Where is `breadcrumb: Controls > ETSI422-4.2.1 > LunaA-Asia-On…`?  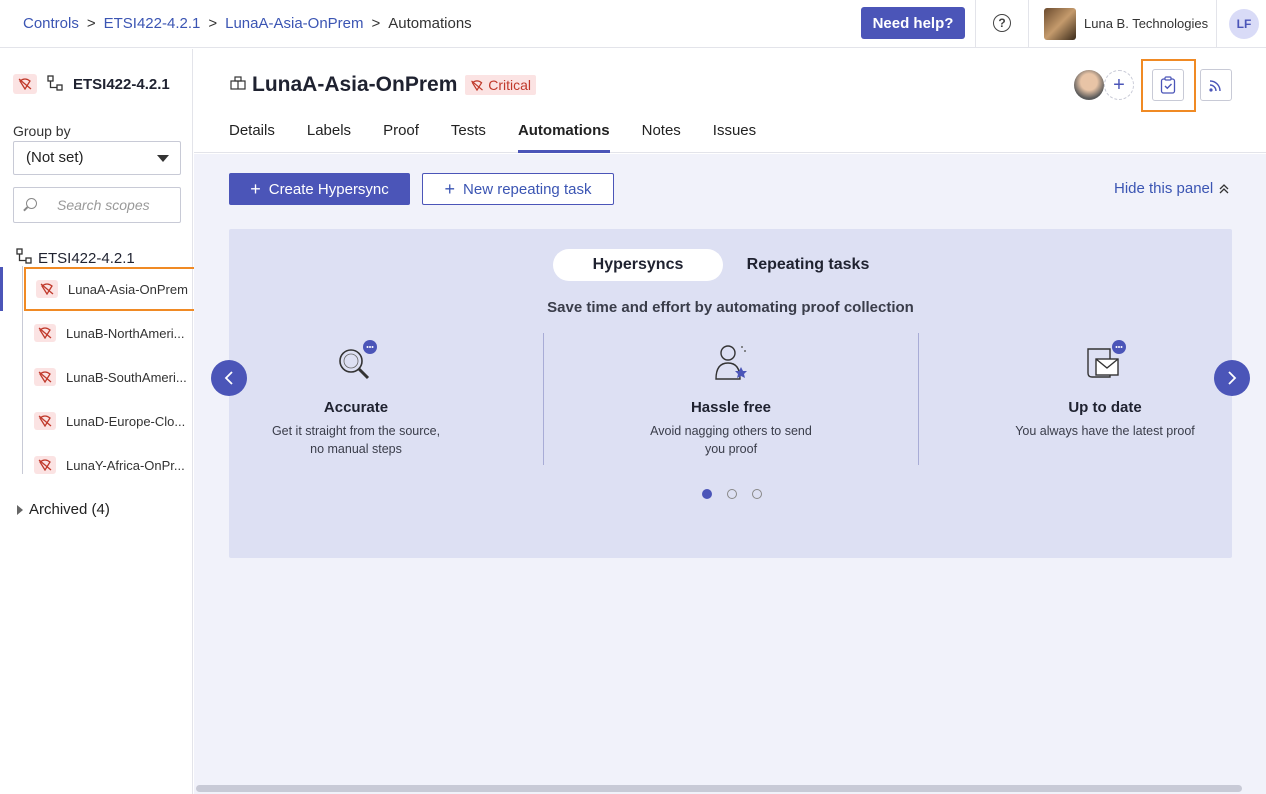
breadcrumb: Controls > ETSI422-4.2.1 > LunaA-Asia-On… is located at coordinates (247, 23).